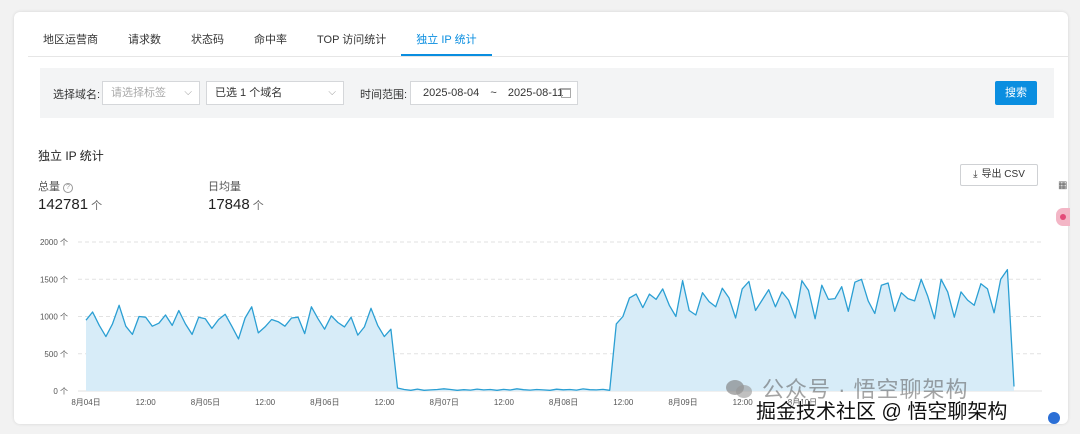  I want to click on wechat-icon, so click(740, 389).